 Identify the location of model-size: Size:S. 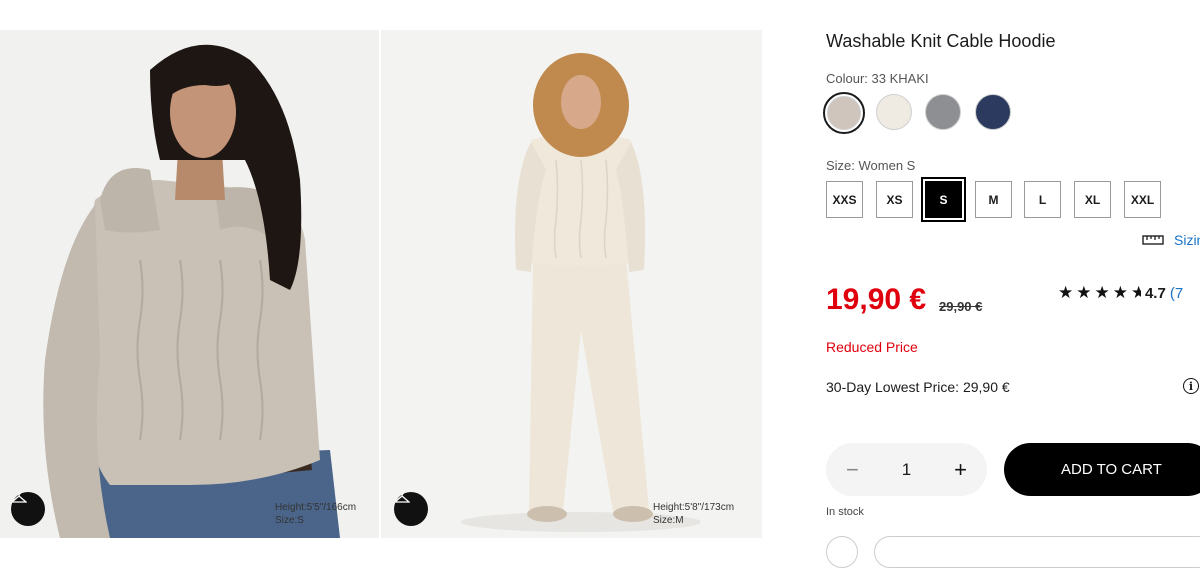
(289, 520).